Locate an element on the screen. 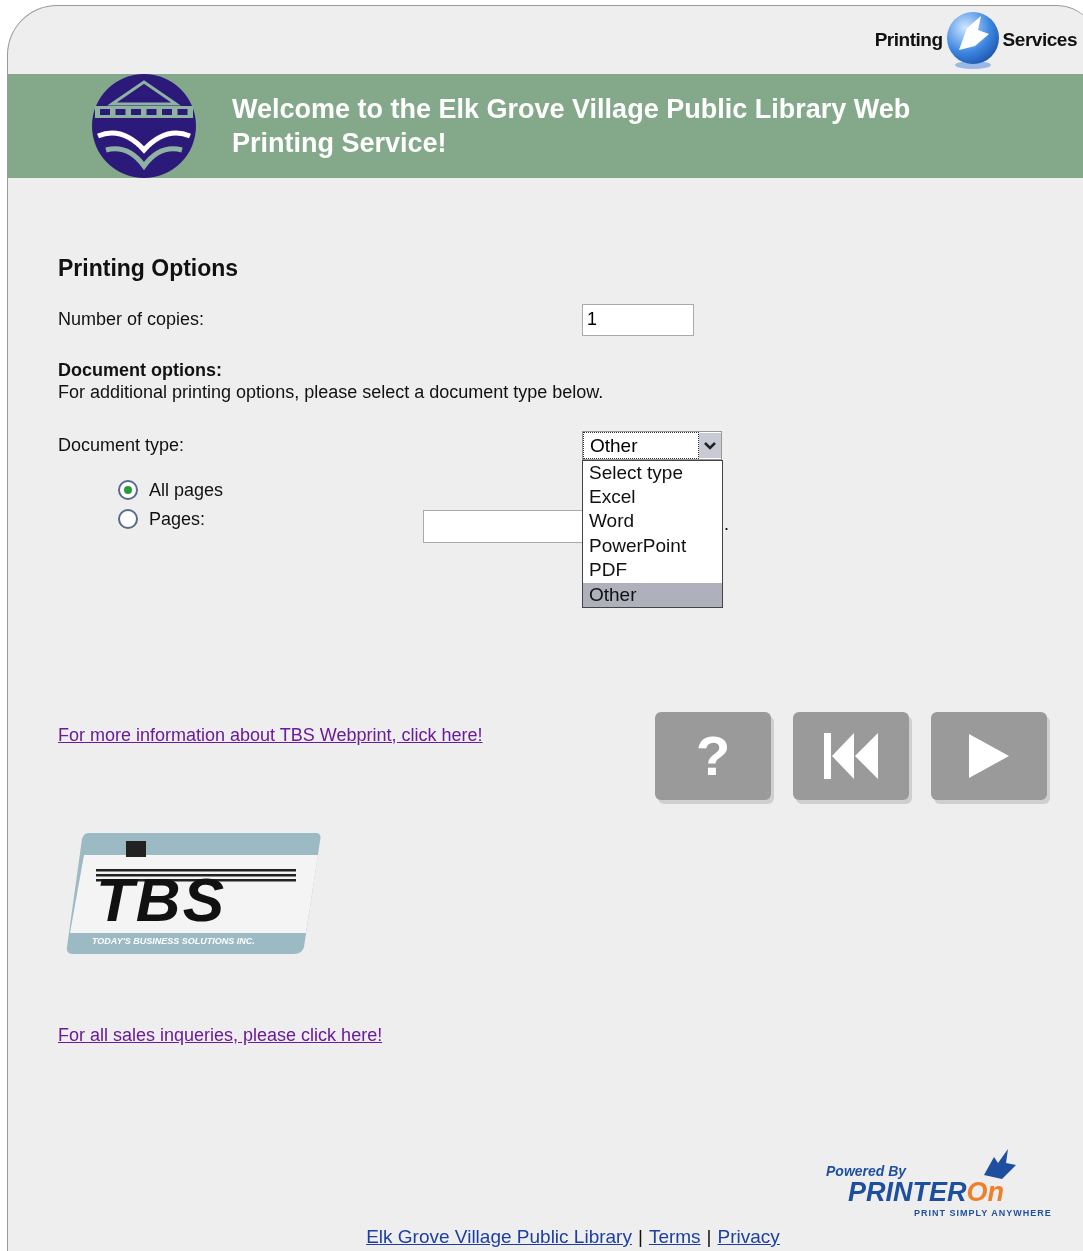 The height and width of the screenshot is (1251, 1083). radio-label: Pages: is located at coordinates (177, 519).